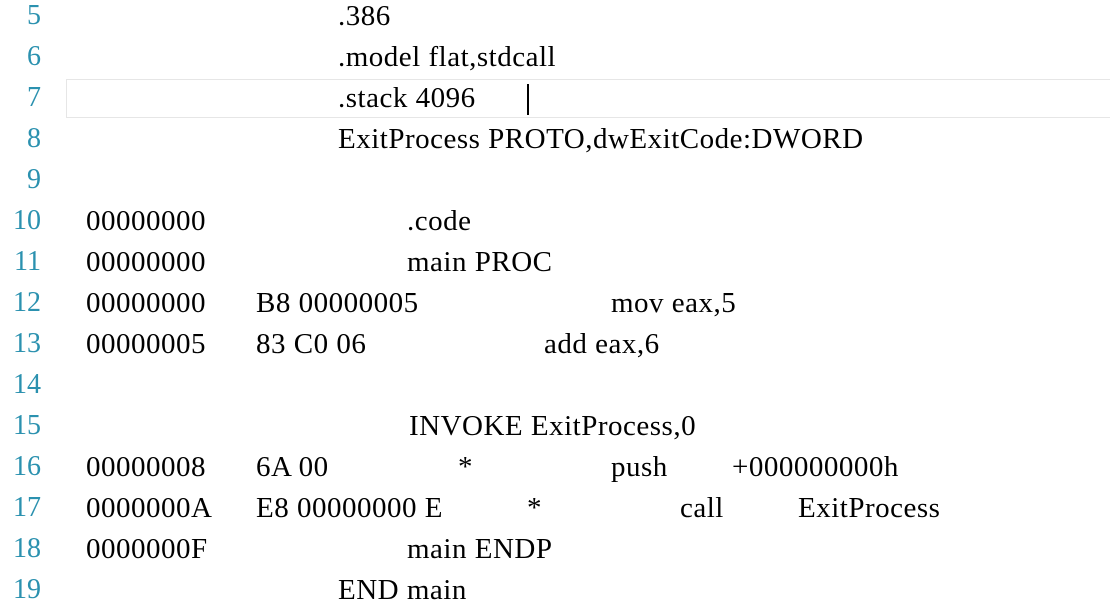  Describe the element at coordinates (27, 220) in the screenshot. I see `line-number: 10` at that location.